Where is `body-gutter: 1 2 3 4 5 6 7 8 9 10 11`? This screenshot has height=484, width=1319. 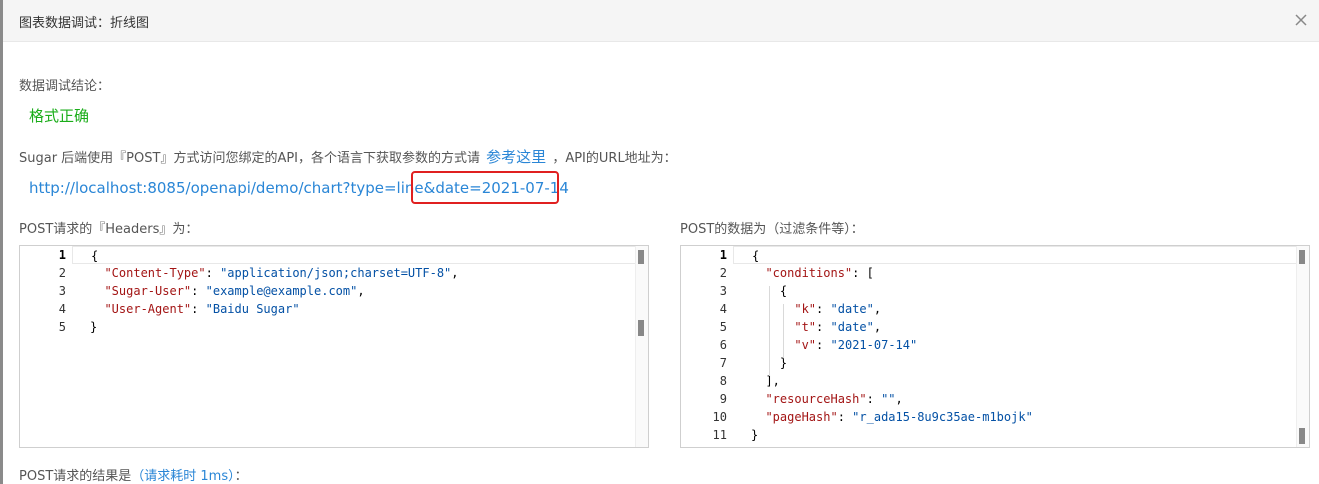
body-gutter: 1 2 3 4 5 6 7 8 9 10 11 is located at coordinates (707, 346).